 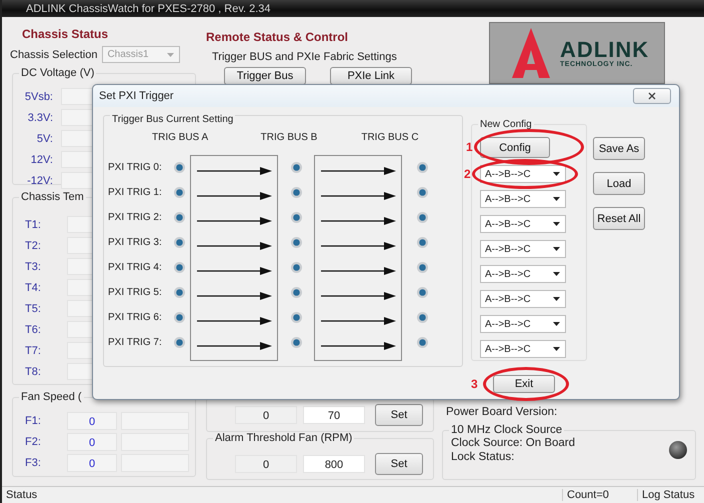 What do you see at coordinates (515, 147) in the screenshot?
I see `config-button: Config` at bounding box center [515, 147].